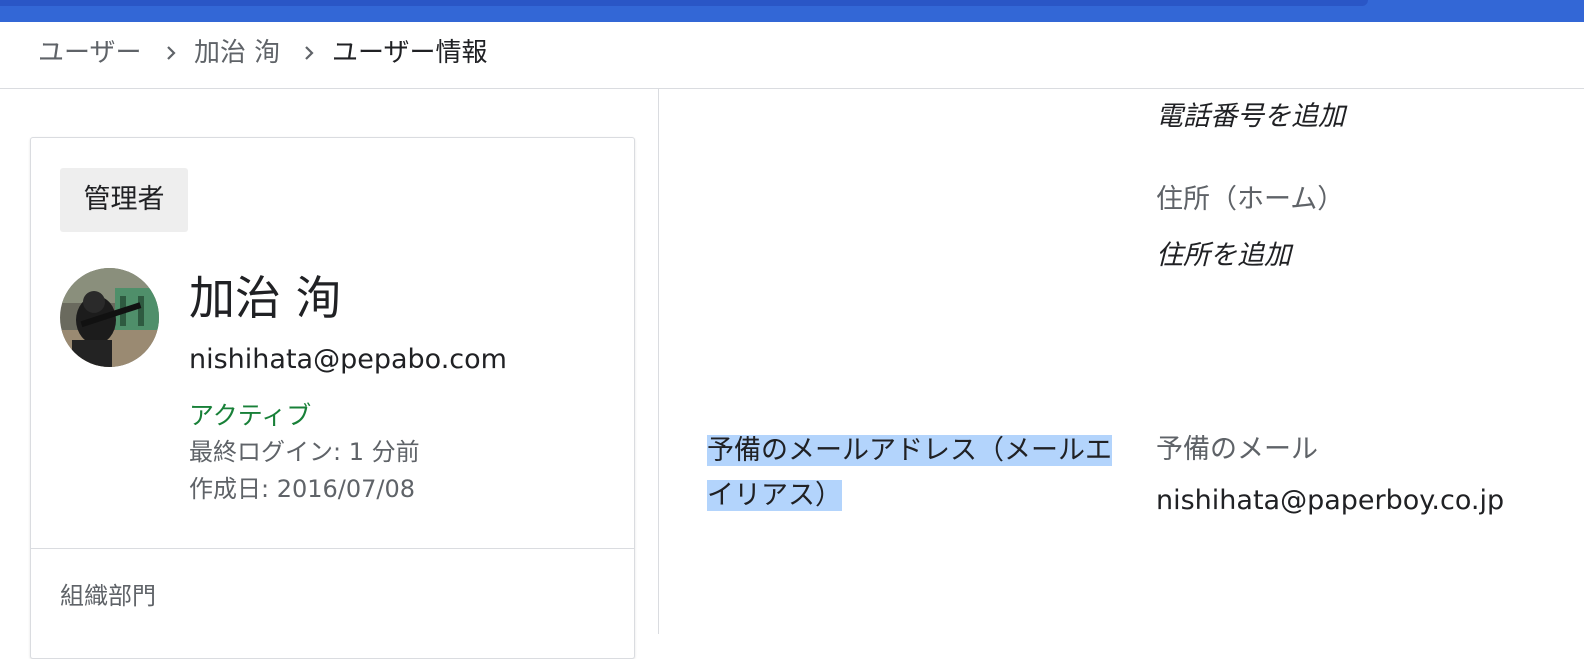 Image resolution: width=1584 pixels, height=659 pixels. I want to click on breadcrumb-item-users: ユーザー, so click(89, 53).